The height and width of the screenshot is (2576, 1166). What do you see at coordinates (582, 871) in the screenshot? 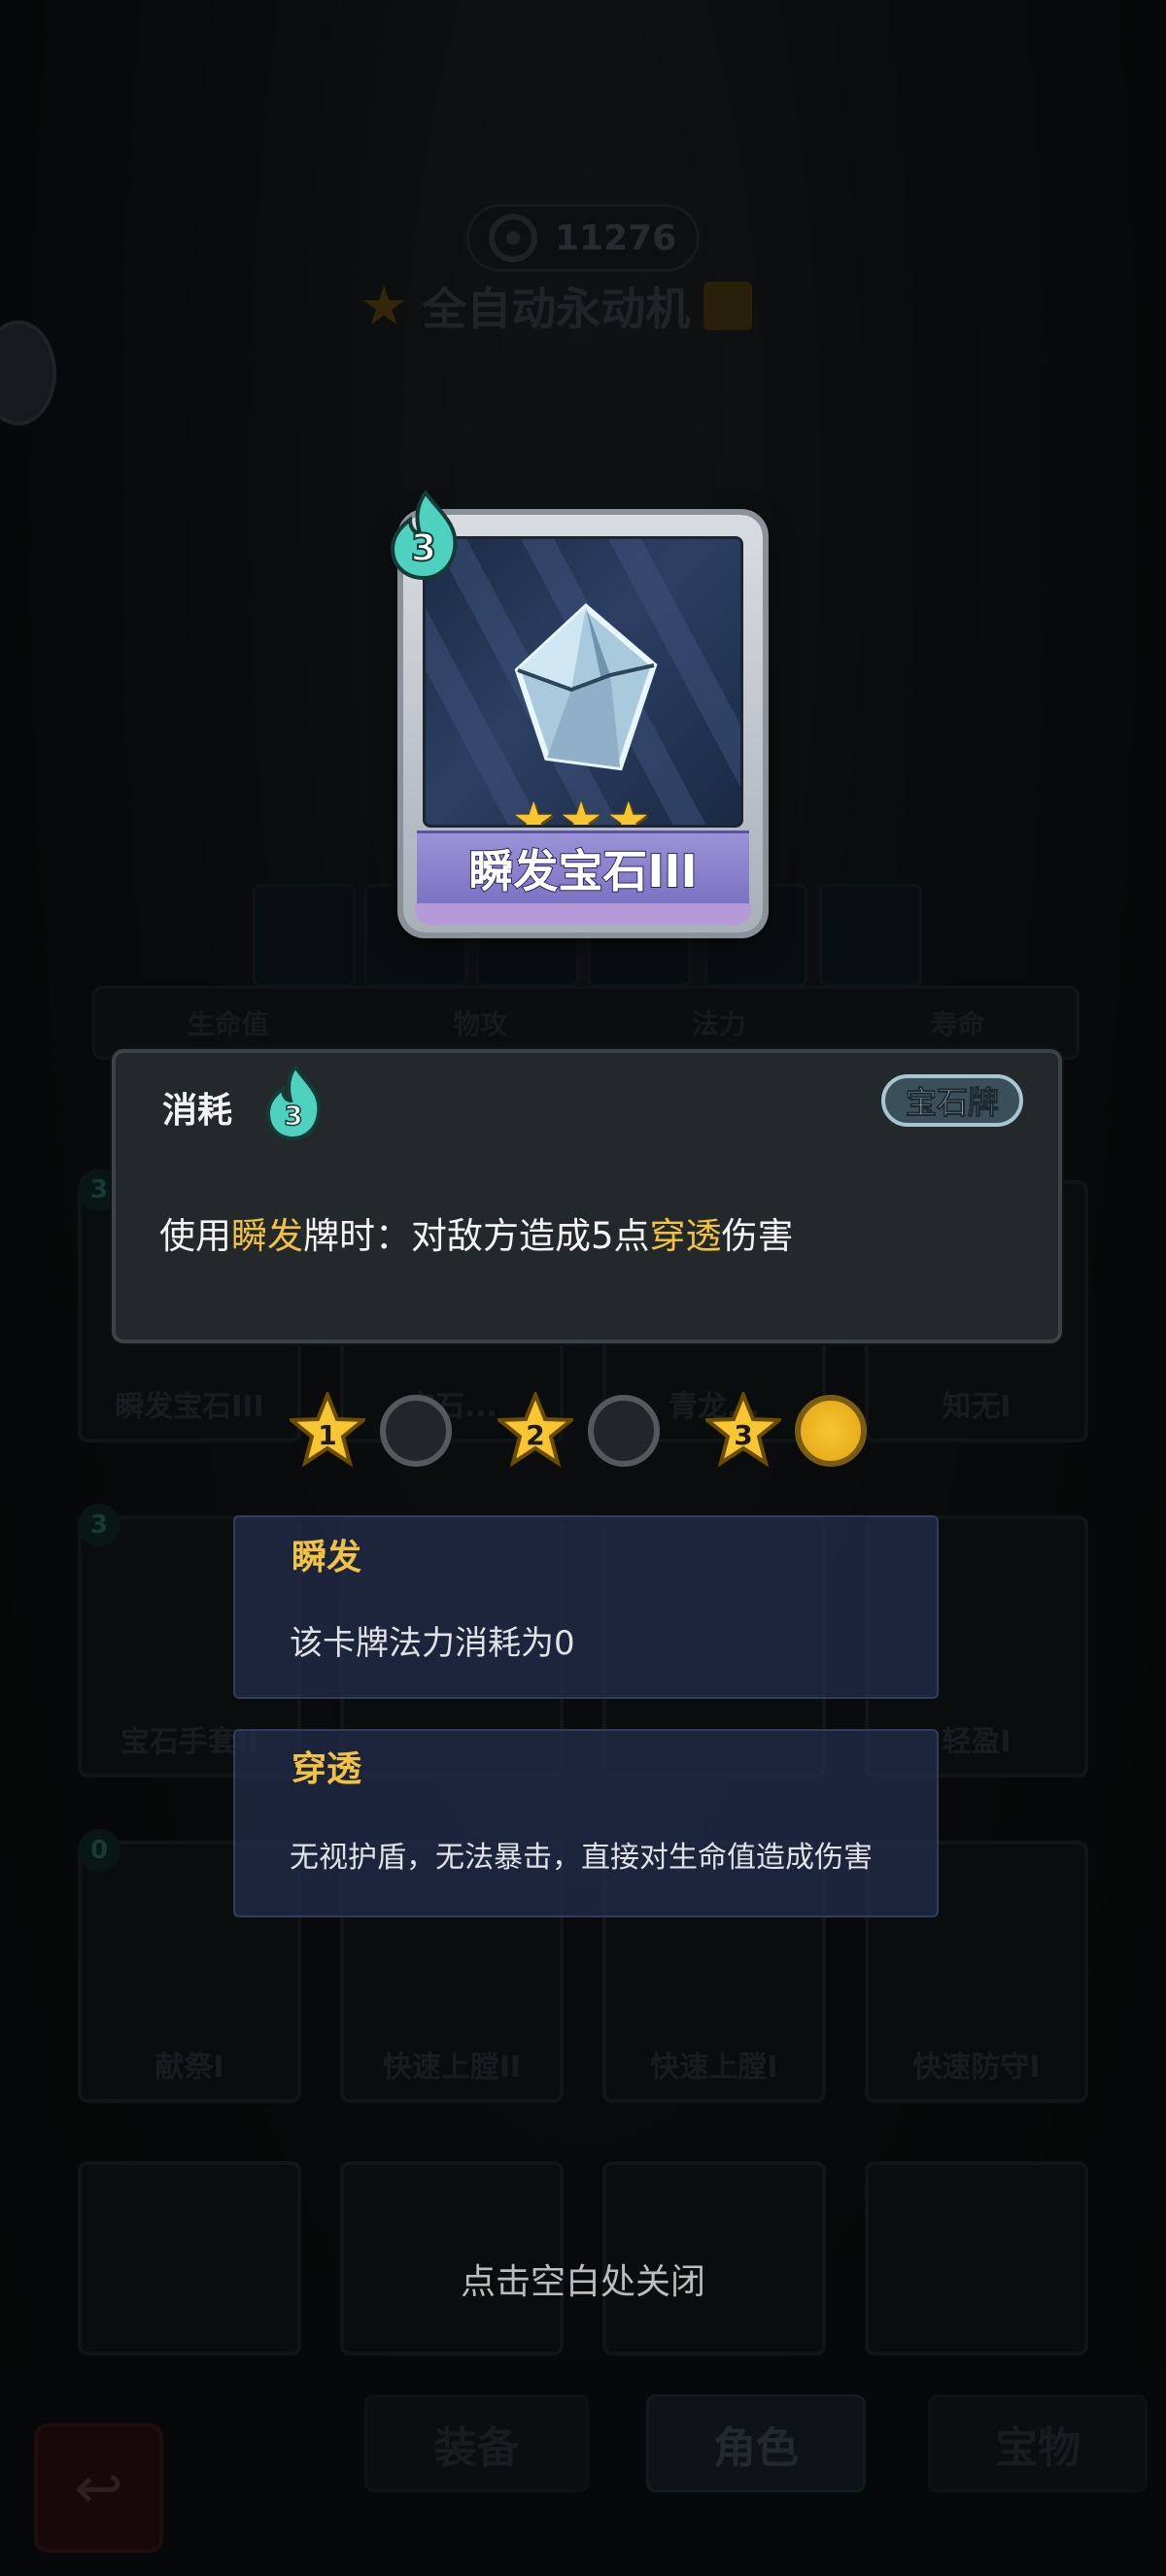
I see `card-name: 瞬发宝石III` at bounding box center [582, 871].